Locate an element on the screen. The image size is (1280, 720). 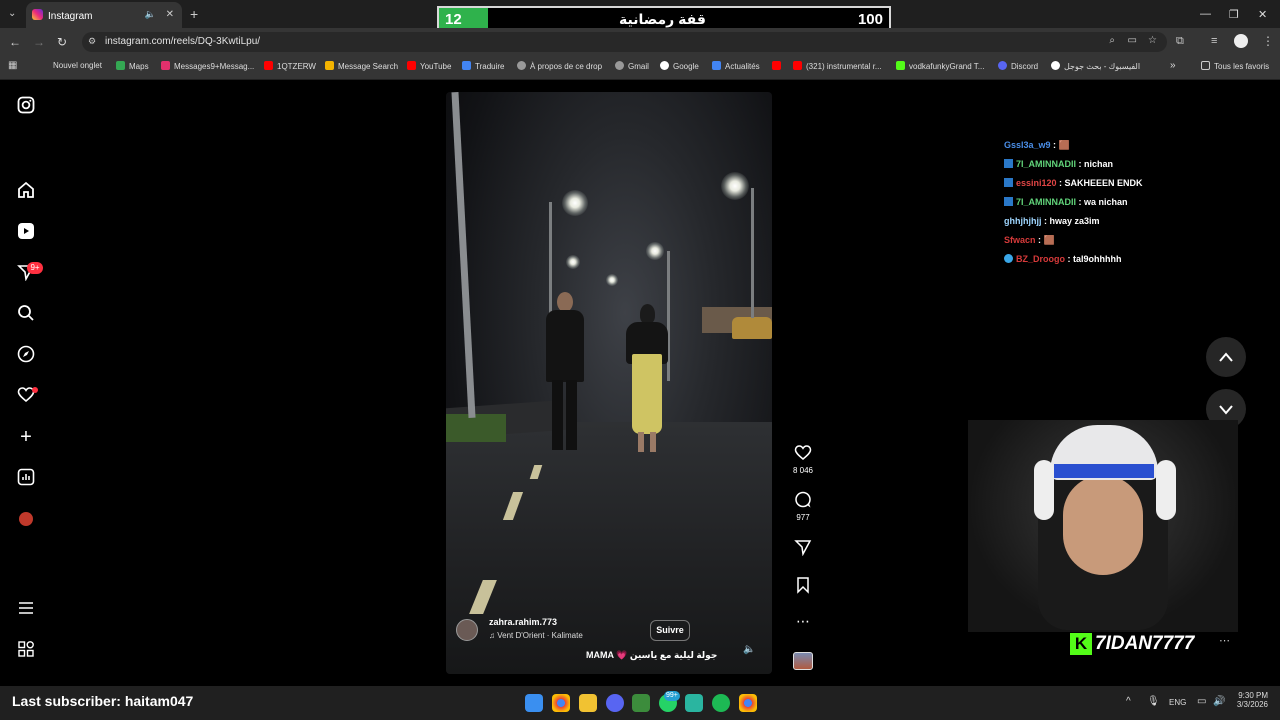
menu-dots-icon: ⋮ is located at coordinates (1268, 41).